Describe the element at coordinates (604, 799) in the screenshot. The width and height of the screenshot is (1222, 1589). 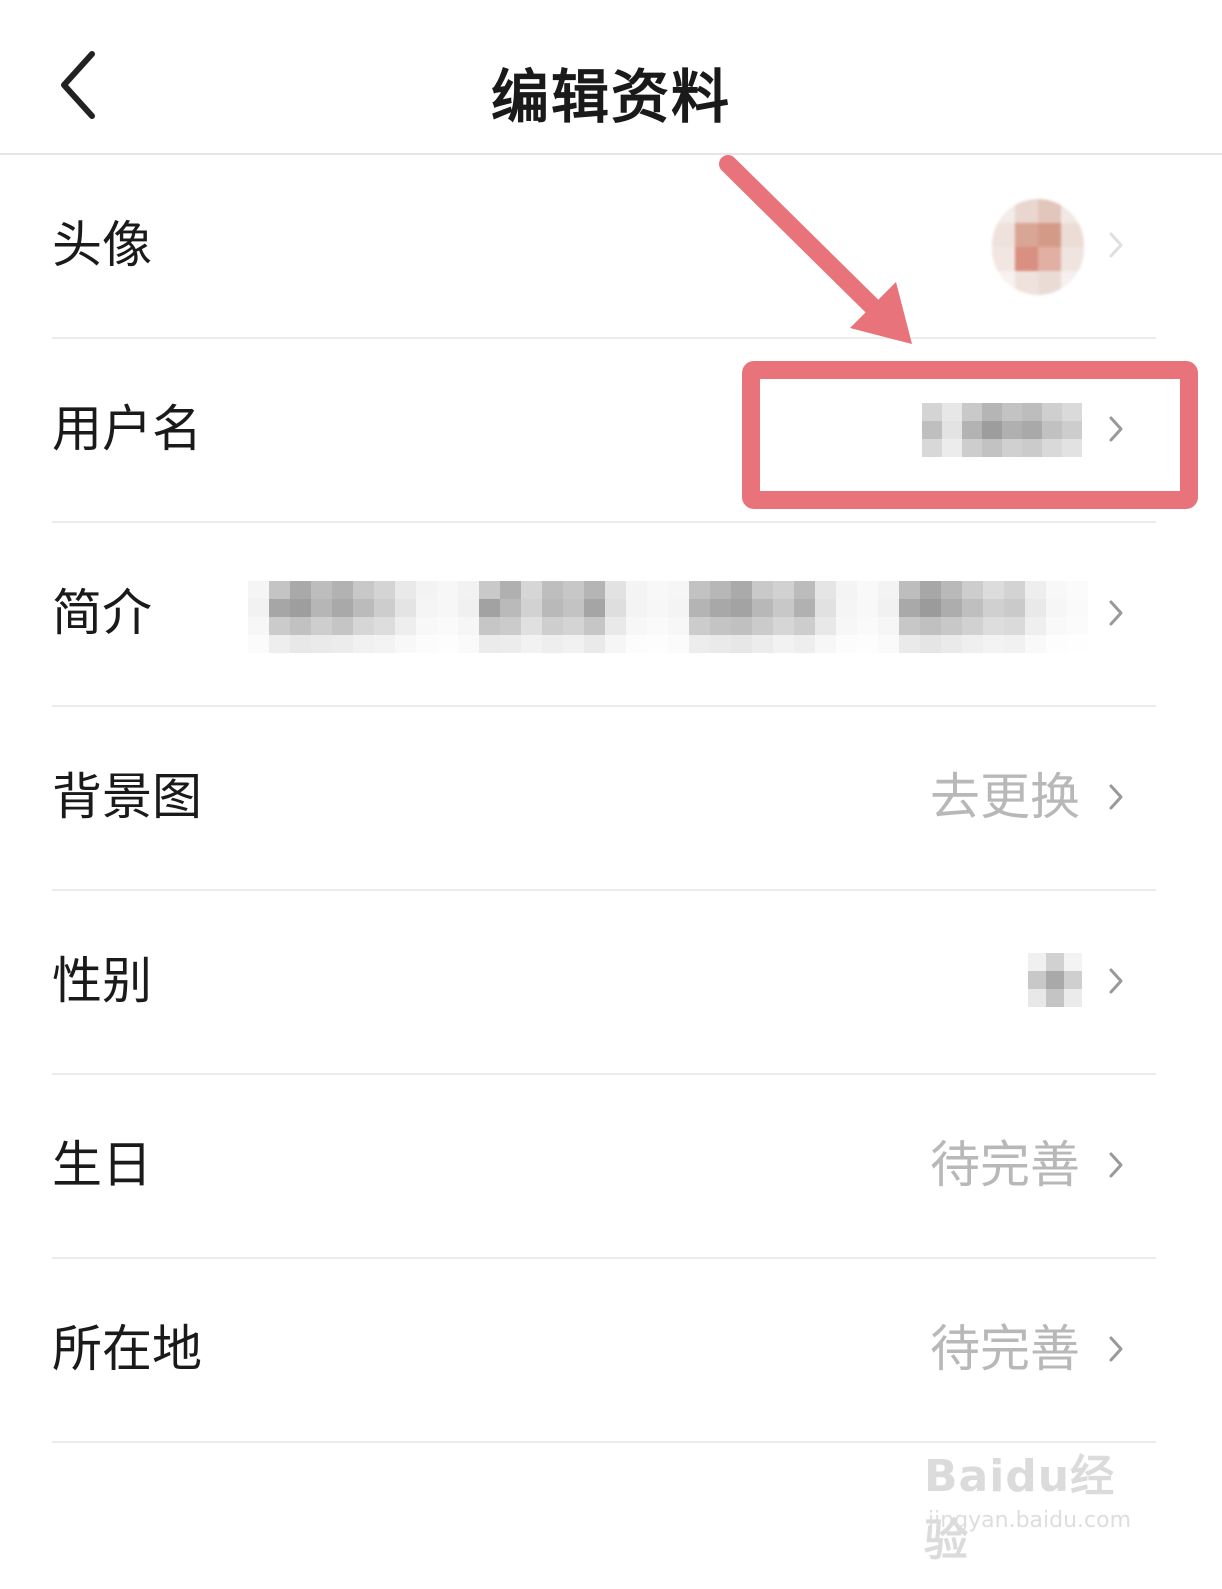
I see `background-image-row: 背景图 去更换` at that location.